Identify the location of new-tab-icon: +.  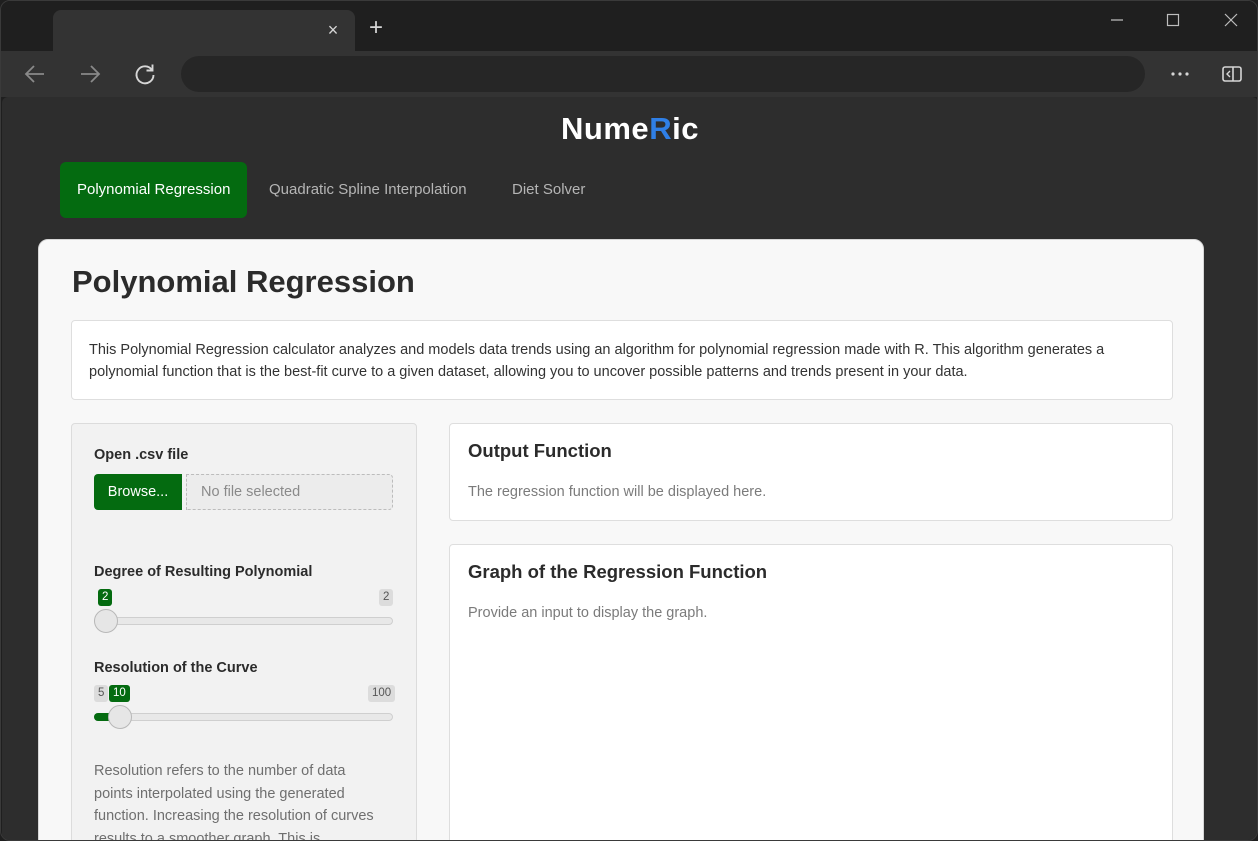
(376, 29).